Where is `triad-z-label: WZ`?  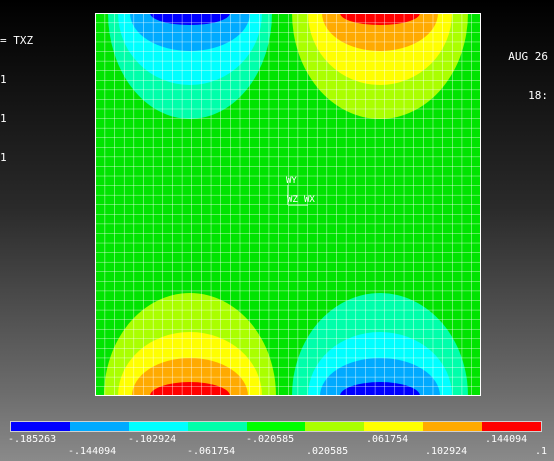 triad-z-label: WZ is located at coordinates (292, 200).